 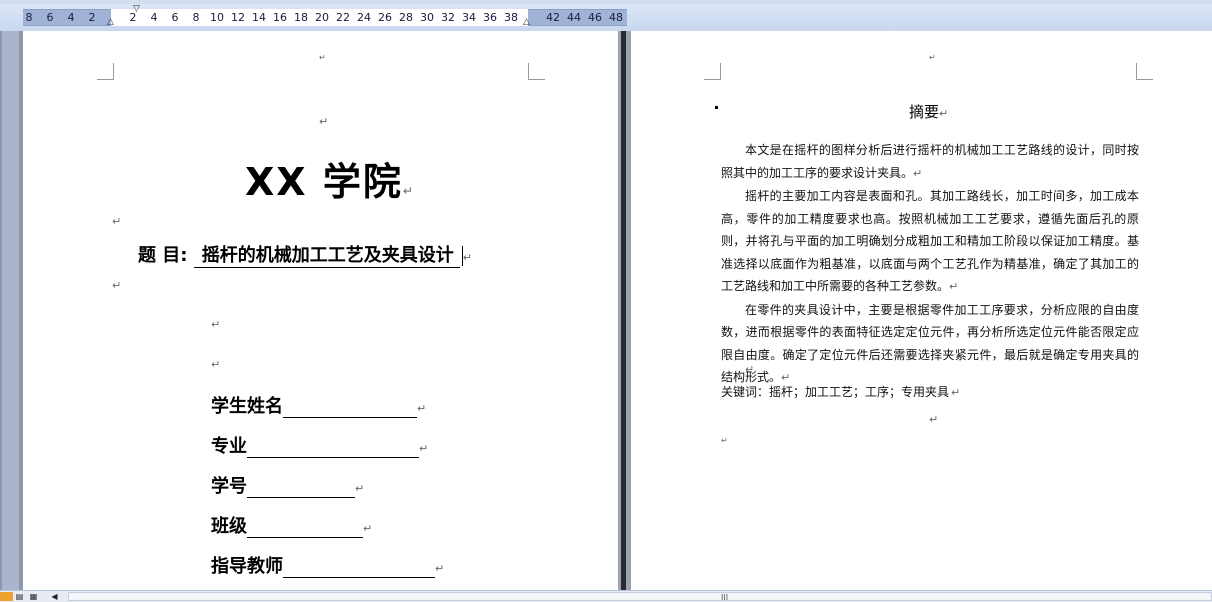 What do you see at coordinates (259, 17) in the screenshot?
I see `ruler-number: 14` at bounding box center [259, 17].